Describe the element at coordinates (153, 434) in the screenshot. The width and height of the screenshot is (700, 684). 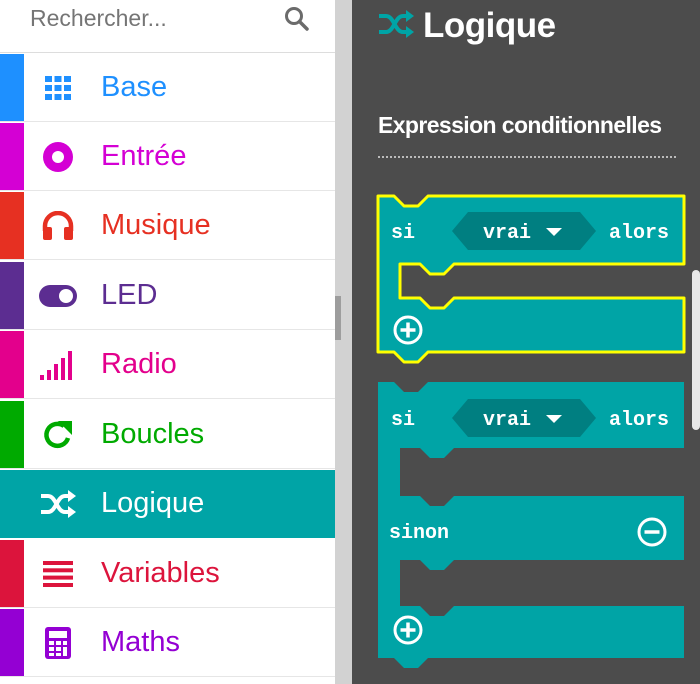
I see `category-label: Boucles` at that location.